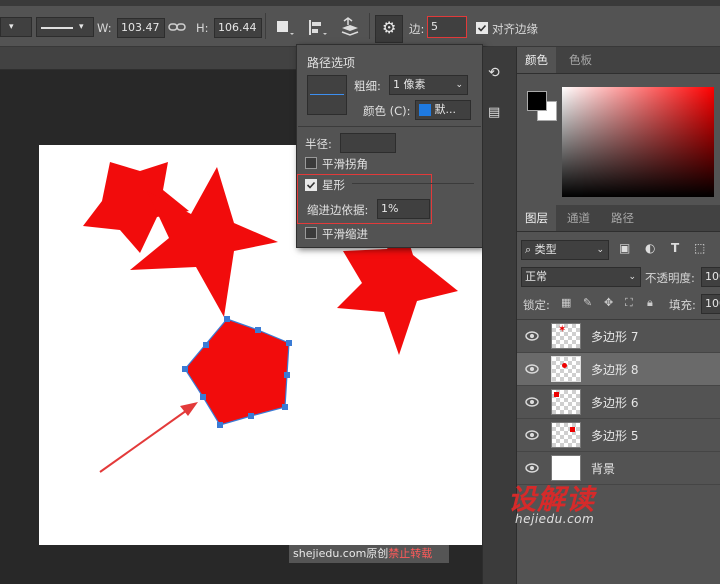 Image resolution: width=720 pixels, height=584 pixels. I want to click on filter-pixel-icon: ▣, so click(624, 248).